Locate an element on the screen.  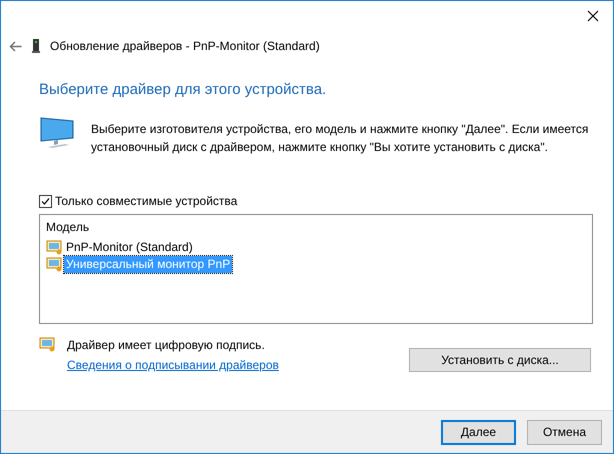
window-title: Обновление драйверов - PnP-Monitor (Standard) is located at coordinates (185, 46).